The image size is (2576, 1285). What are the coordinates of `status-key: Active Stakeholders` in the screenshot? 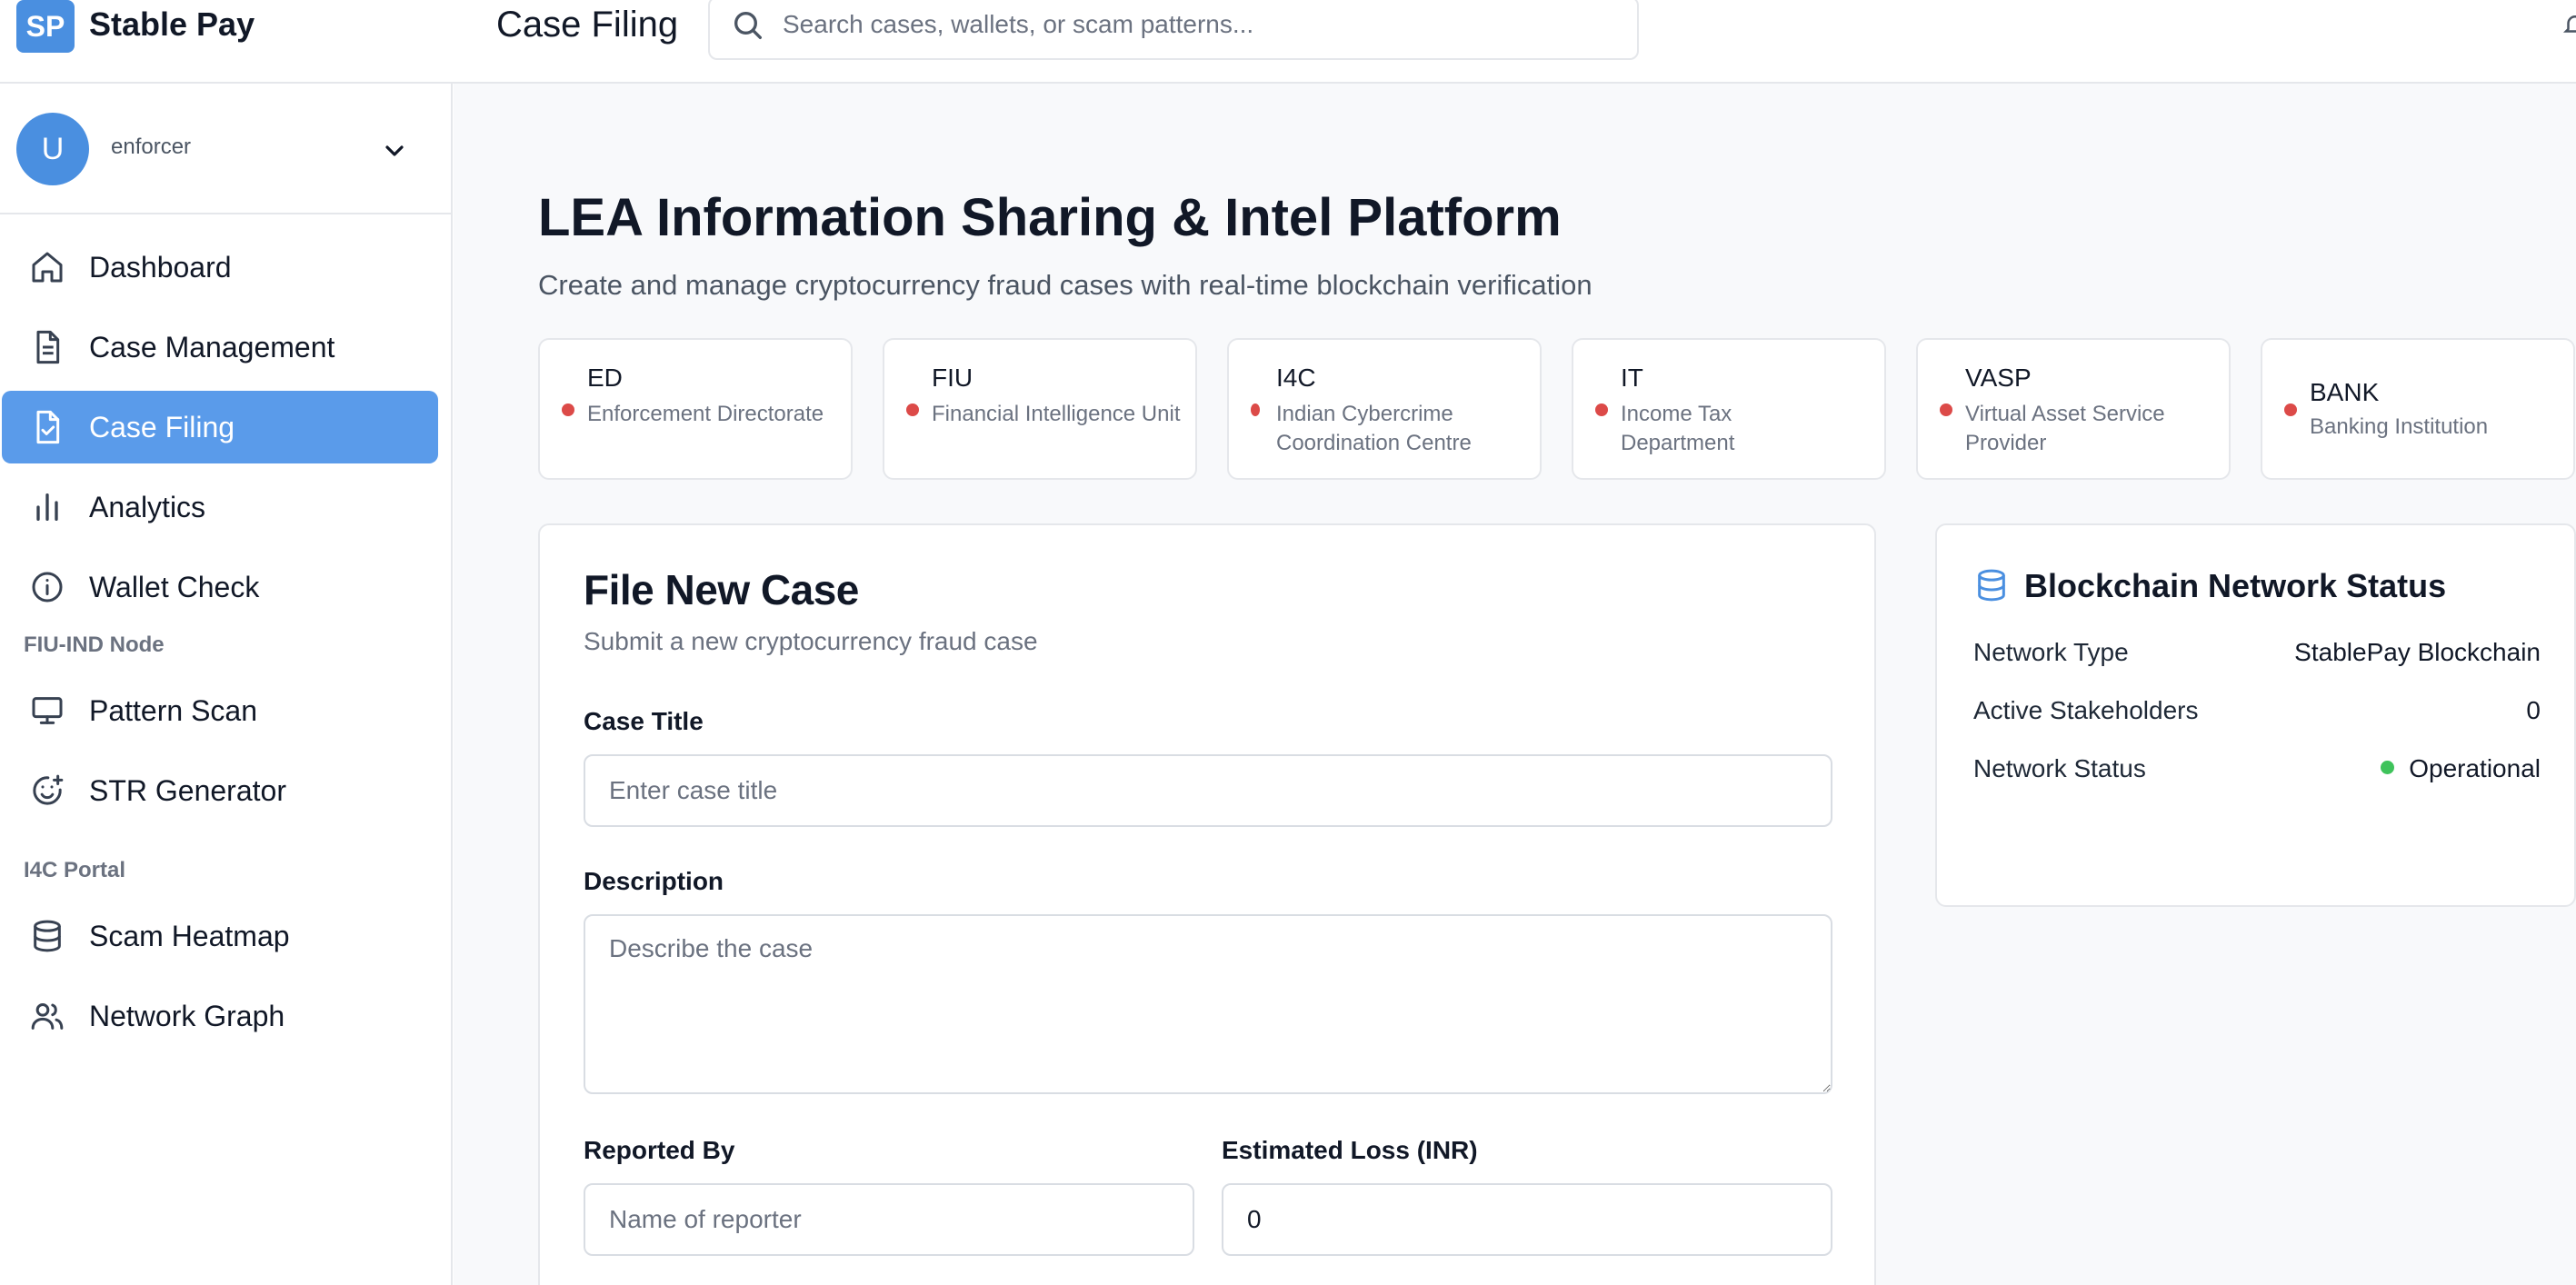 It's located at (2086, 710).